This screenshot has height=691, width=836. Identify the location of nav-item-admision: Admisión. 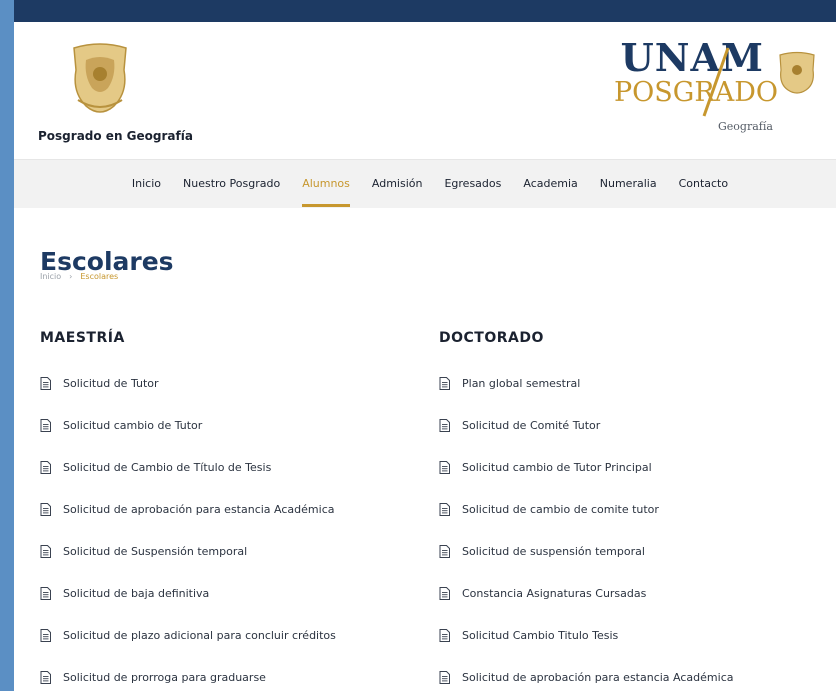
(397, 184).